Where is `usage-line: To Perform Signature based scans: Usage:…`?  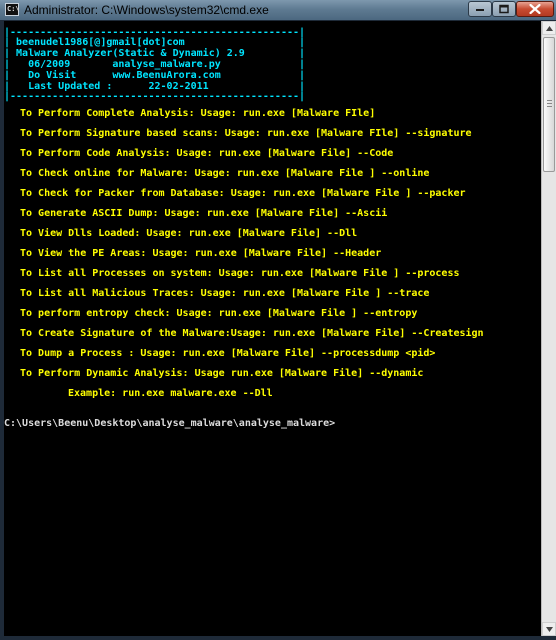
usage-line: To Perform Signature based scans: Usage:… is located at coordinates (246, 133).